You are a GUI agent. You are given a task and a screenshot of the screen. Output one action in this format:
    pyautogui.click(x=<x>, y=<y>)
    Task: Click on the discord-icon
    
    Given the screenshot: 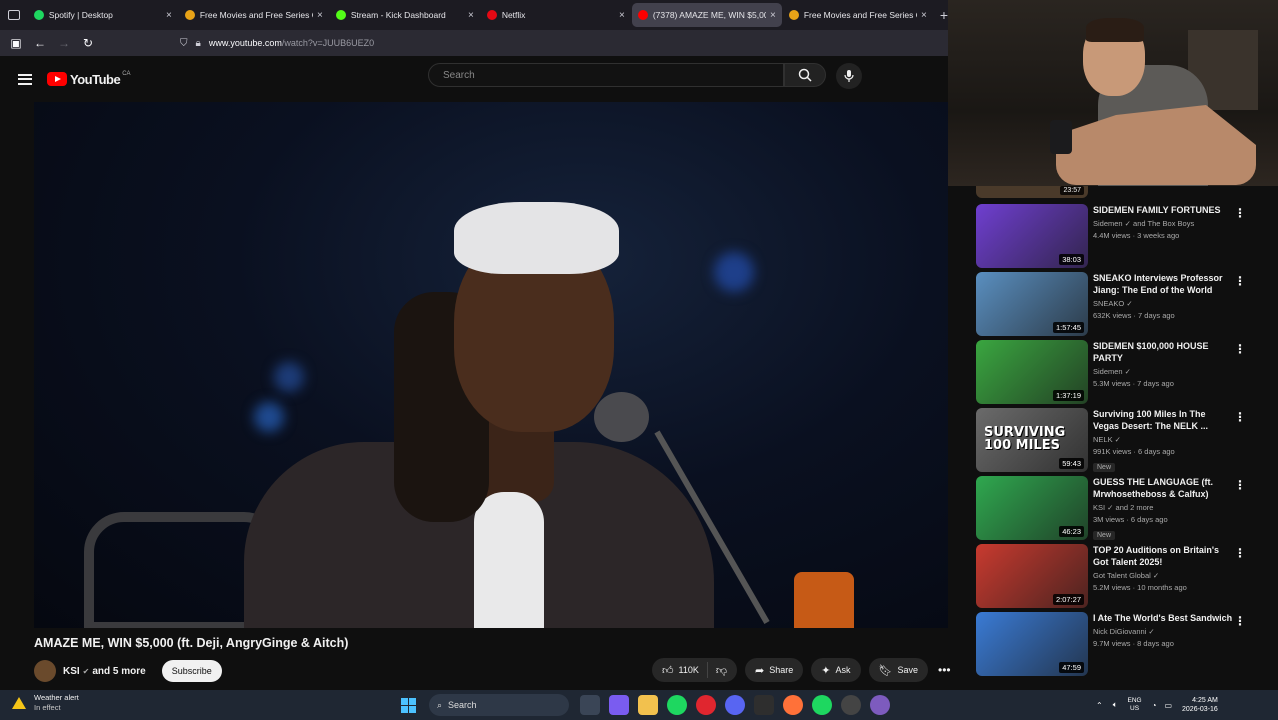 What is the action you would take?
    pyautogui.click(x=734, y=705)
    